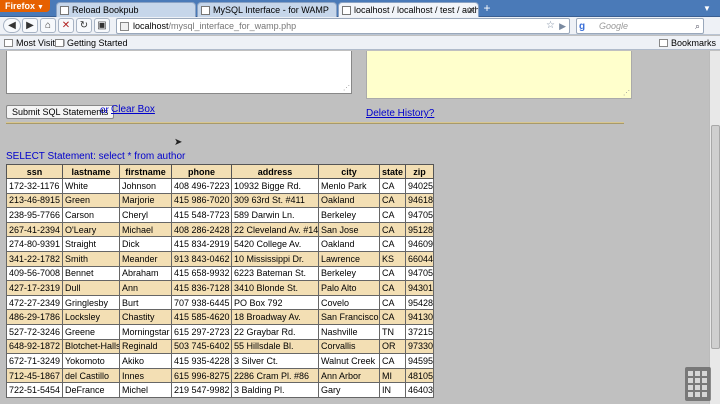 Image resolution: width=720 pixels, height=404 pixels. Describe the element at coordinates (550, 26) in the screenshot. I see `star-icon: ☆` at that location.